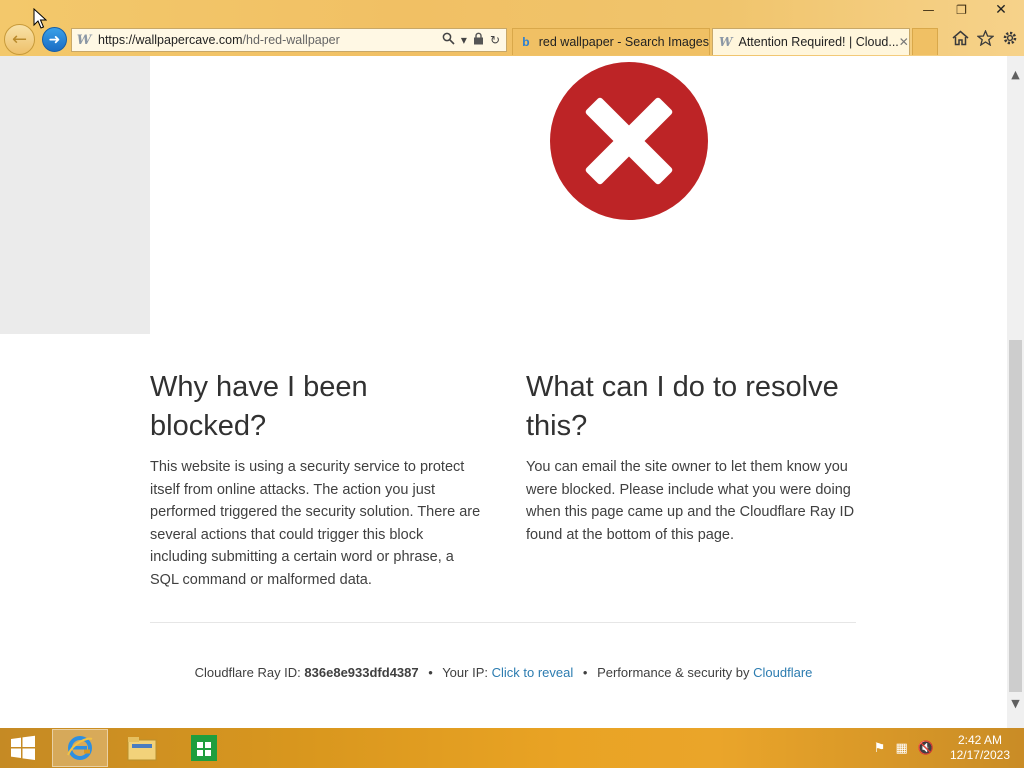  I want to click on footer-divider, so click(503, 622).